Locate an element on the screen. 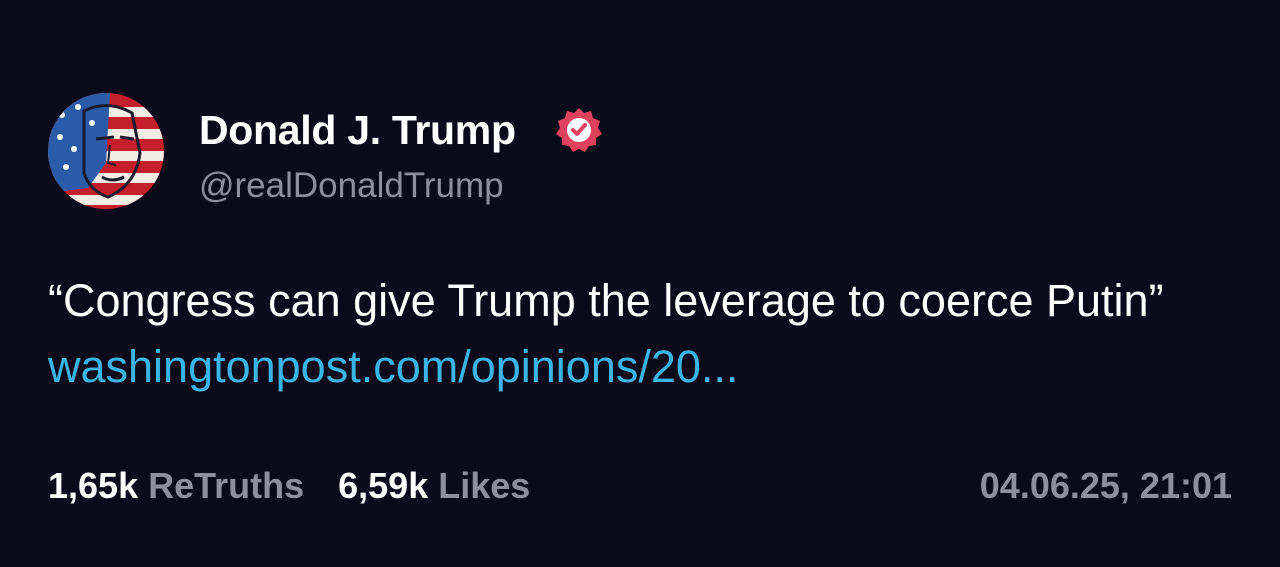  retruths-stat: 1,65k ReTruths is located at coordinates (176, 485).